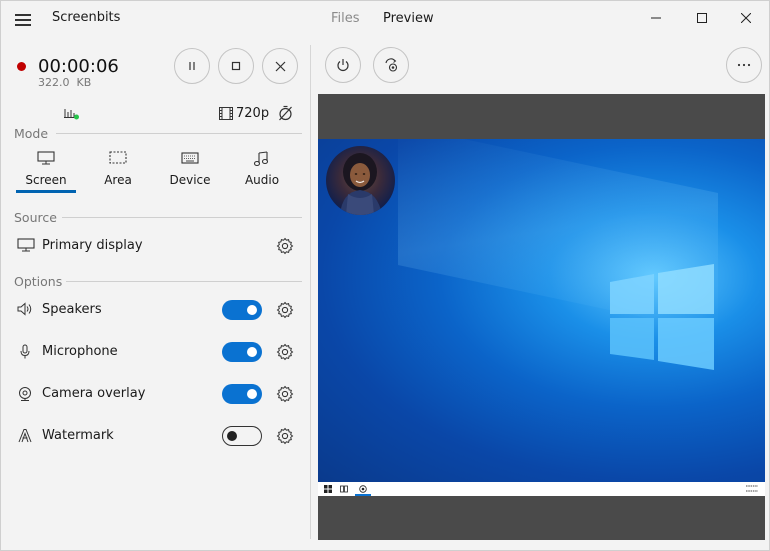 This screenshot has width=770, height=551. I want to click on options-divider, so click(184, 281).